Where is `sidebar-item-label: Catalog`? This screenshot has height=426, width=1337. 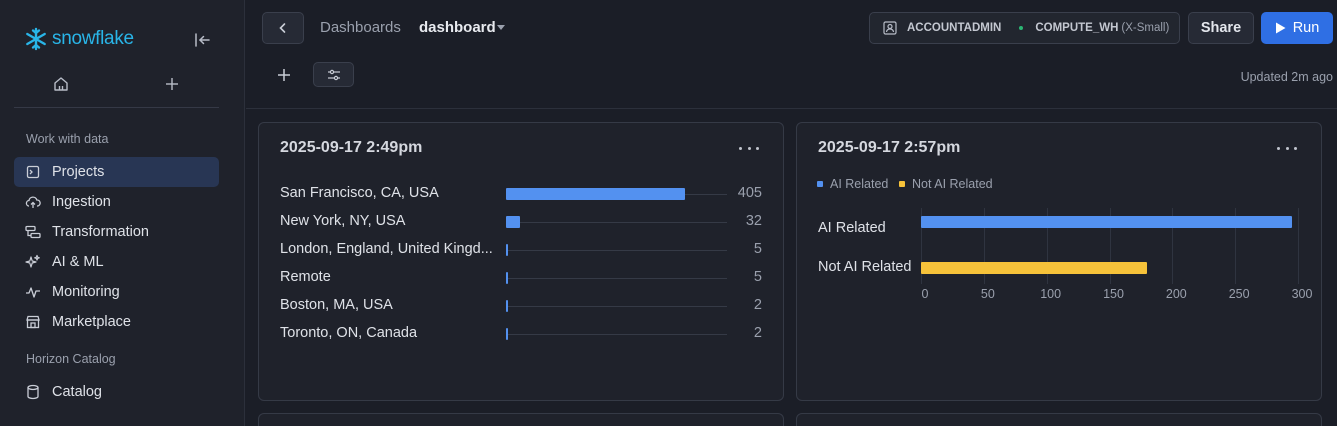
sidebar-item-label: Catalog is located at coordinates (77, 392).